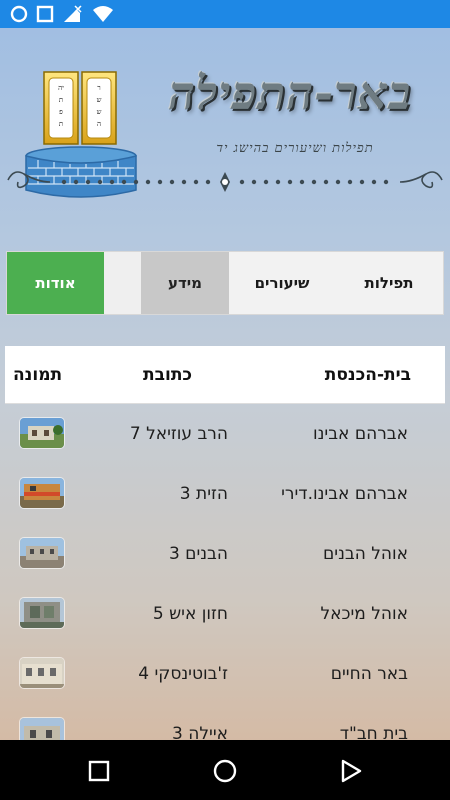 Image resolution: width=450 pixels, height=800 pixels. Describe the element at coordinates (367, 375) in the screenshot. I see `column-header-synagogue: בית-הכנסת` at that location.